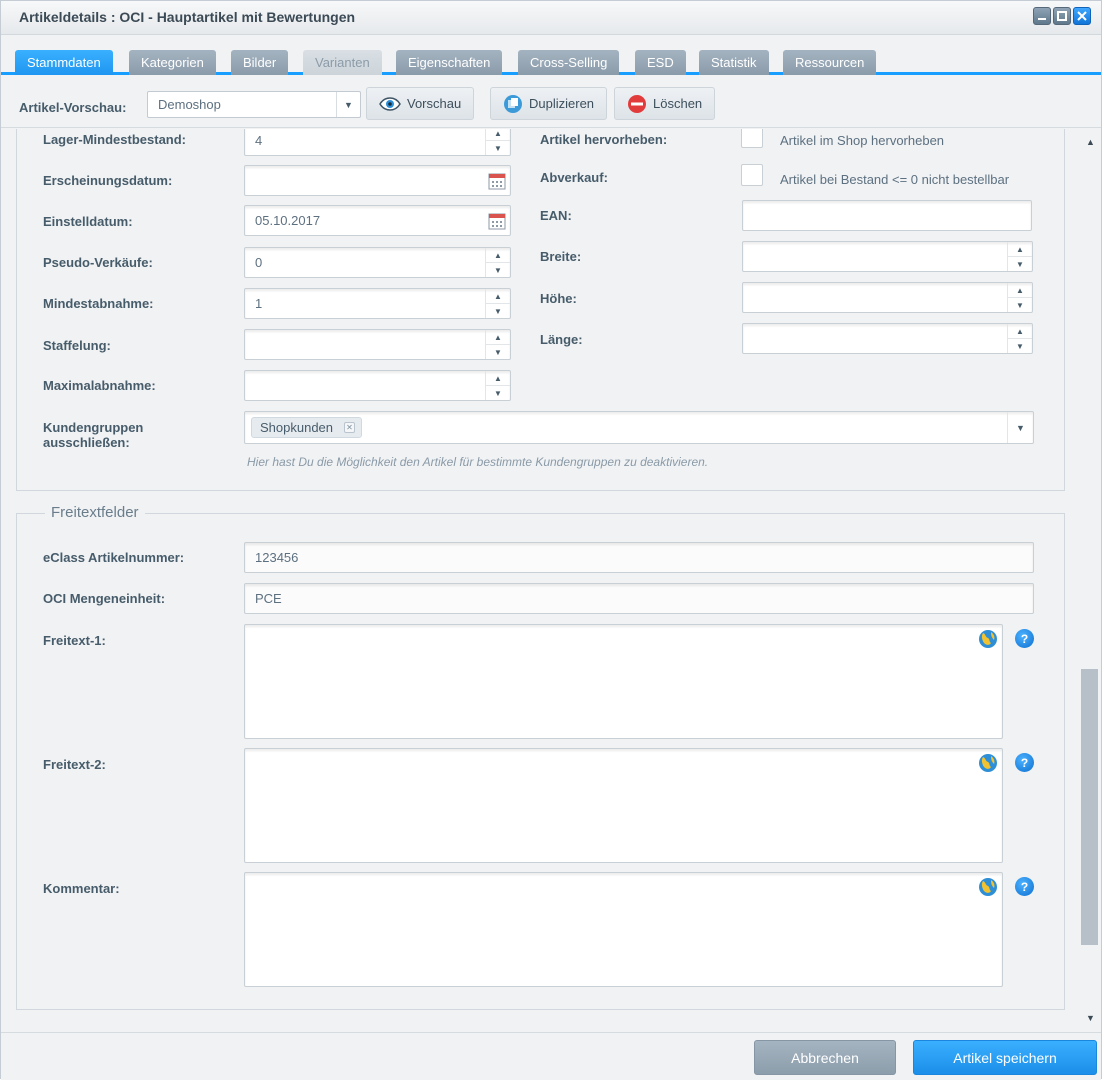 This screenshot has height=1080, width=1102. I want to click on close-icon, so click(1082, 16).